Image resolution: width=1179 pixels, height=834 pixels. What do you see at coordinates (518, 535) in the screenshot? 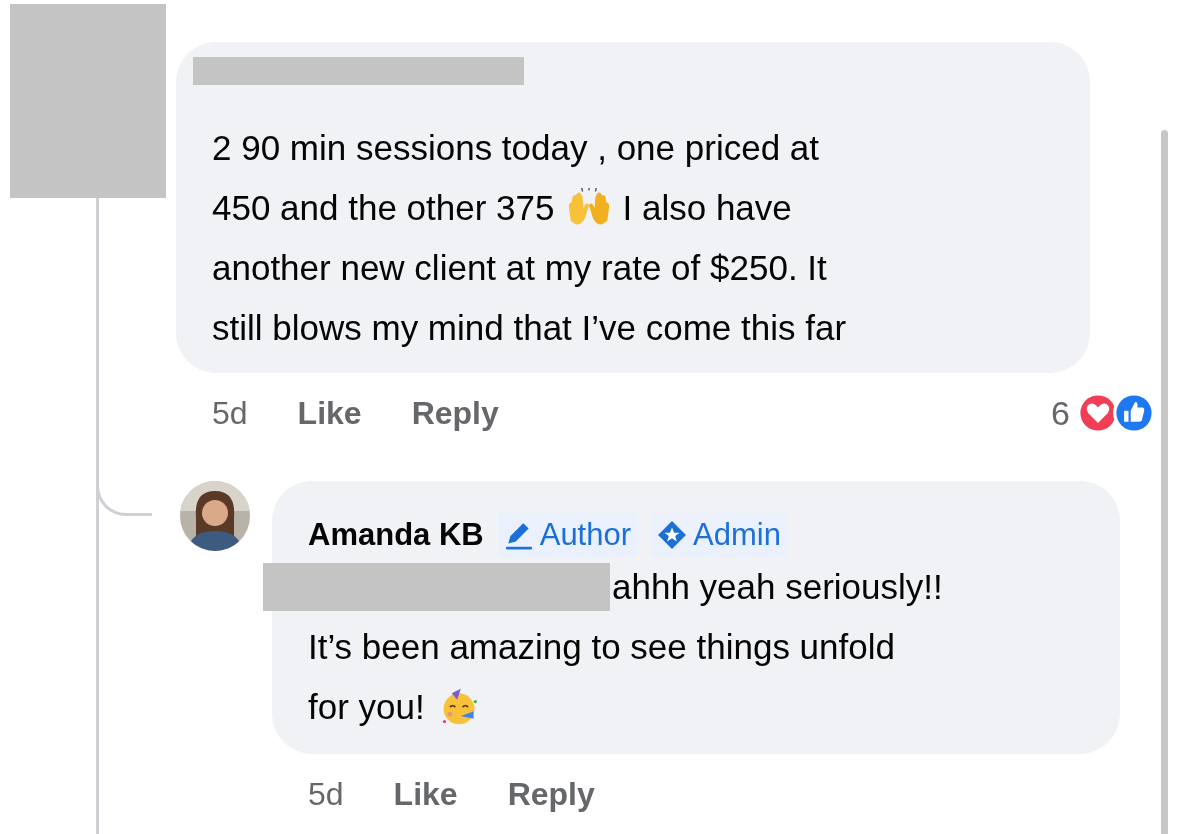
I see `pencil-icon` at bounding box center [518, 535].